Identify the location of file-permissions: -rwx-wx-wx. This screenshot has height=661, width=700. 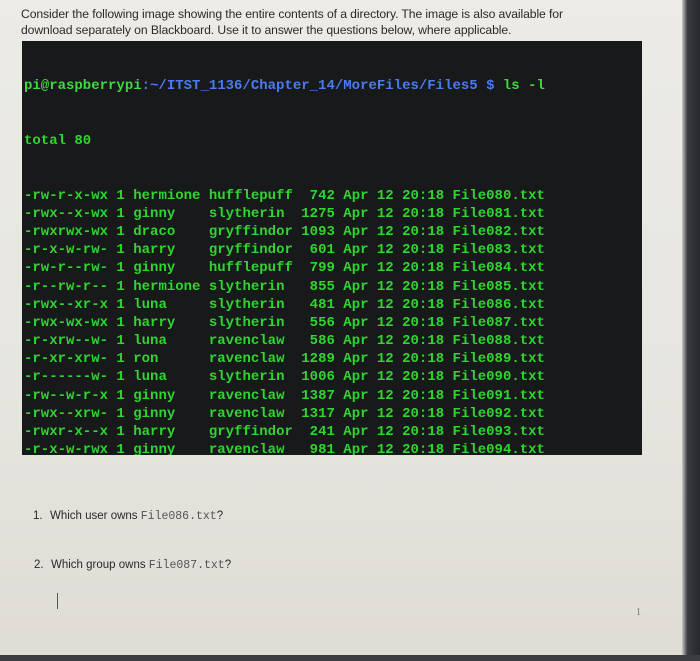
(70, 322).